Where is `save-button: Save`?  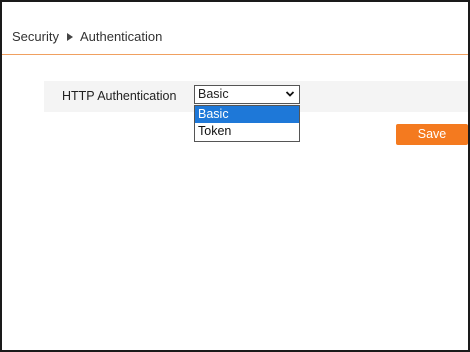
save-button: Save is located at coordinates (432, 134).